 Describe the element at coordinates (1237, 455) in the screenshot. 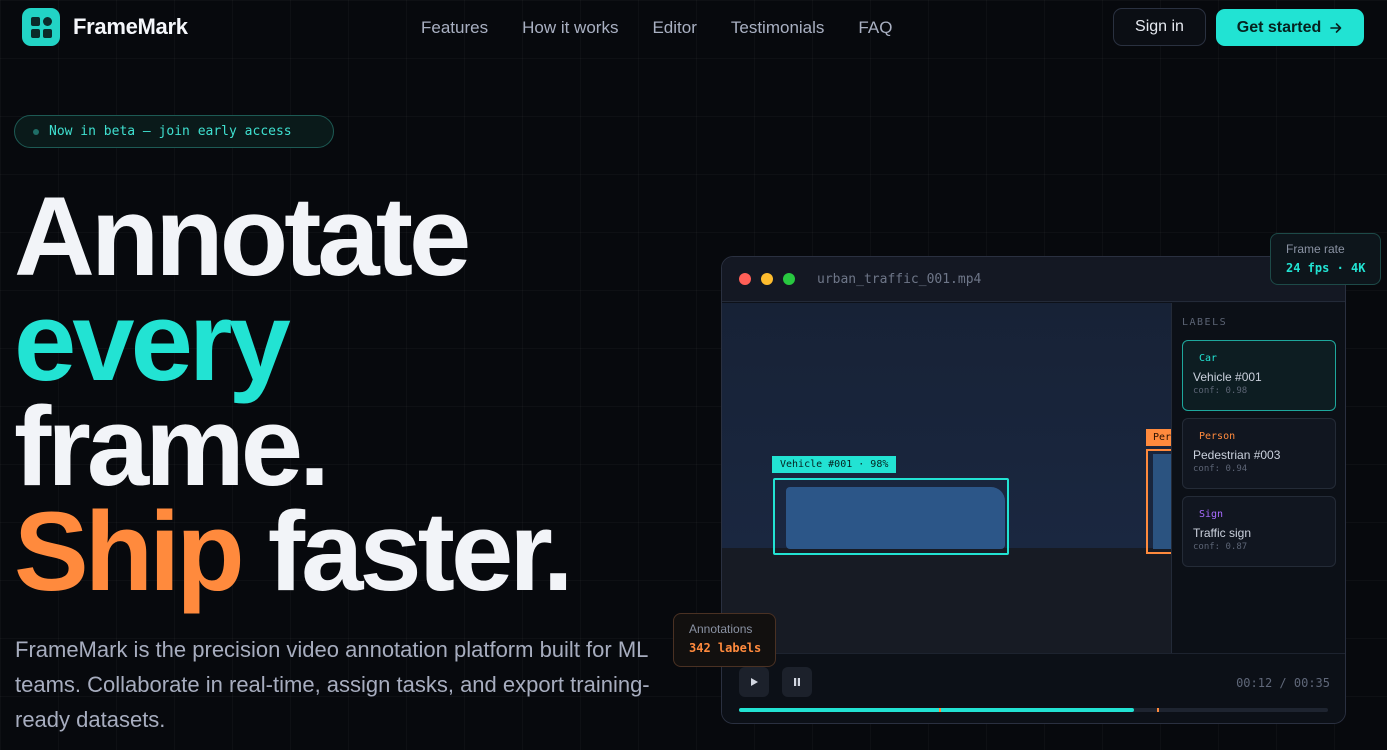

I see `label-name: Pedestrian #003` at that location.